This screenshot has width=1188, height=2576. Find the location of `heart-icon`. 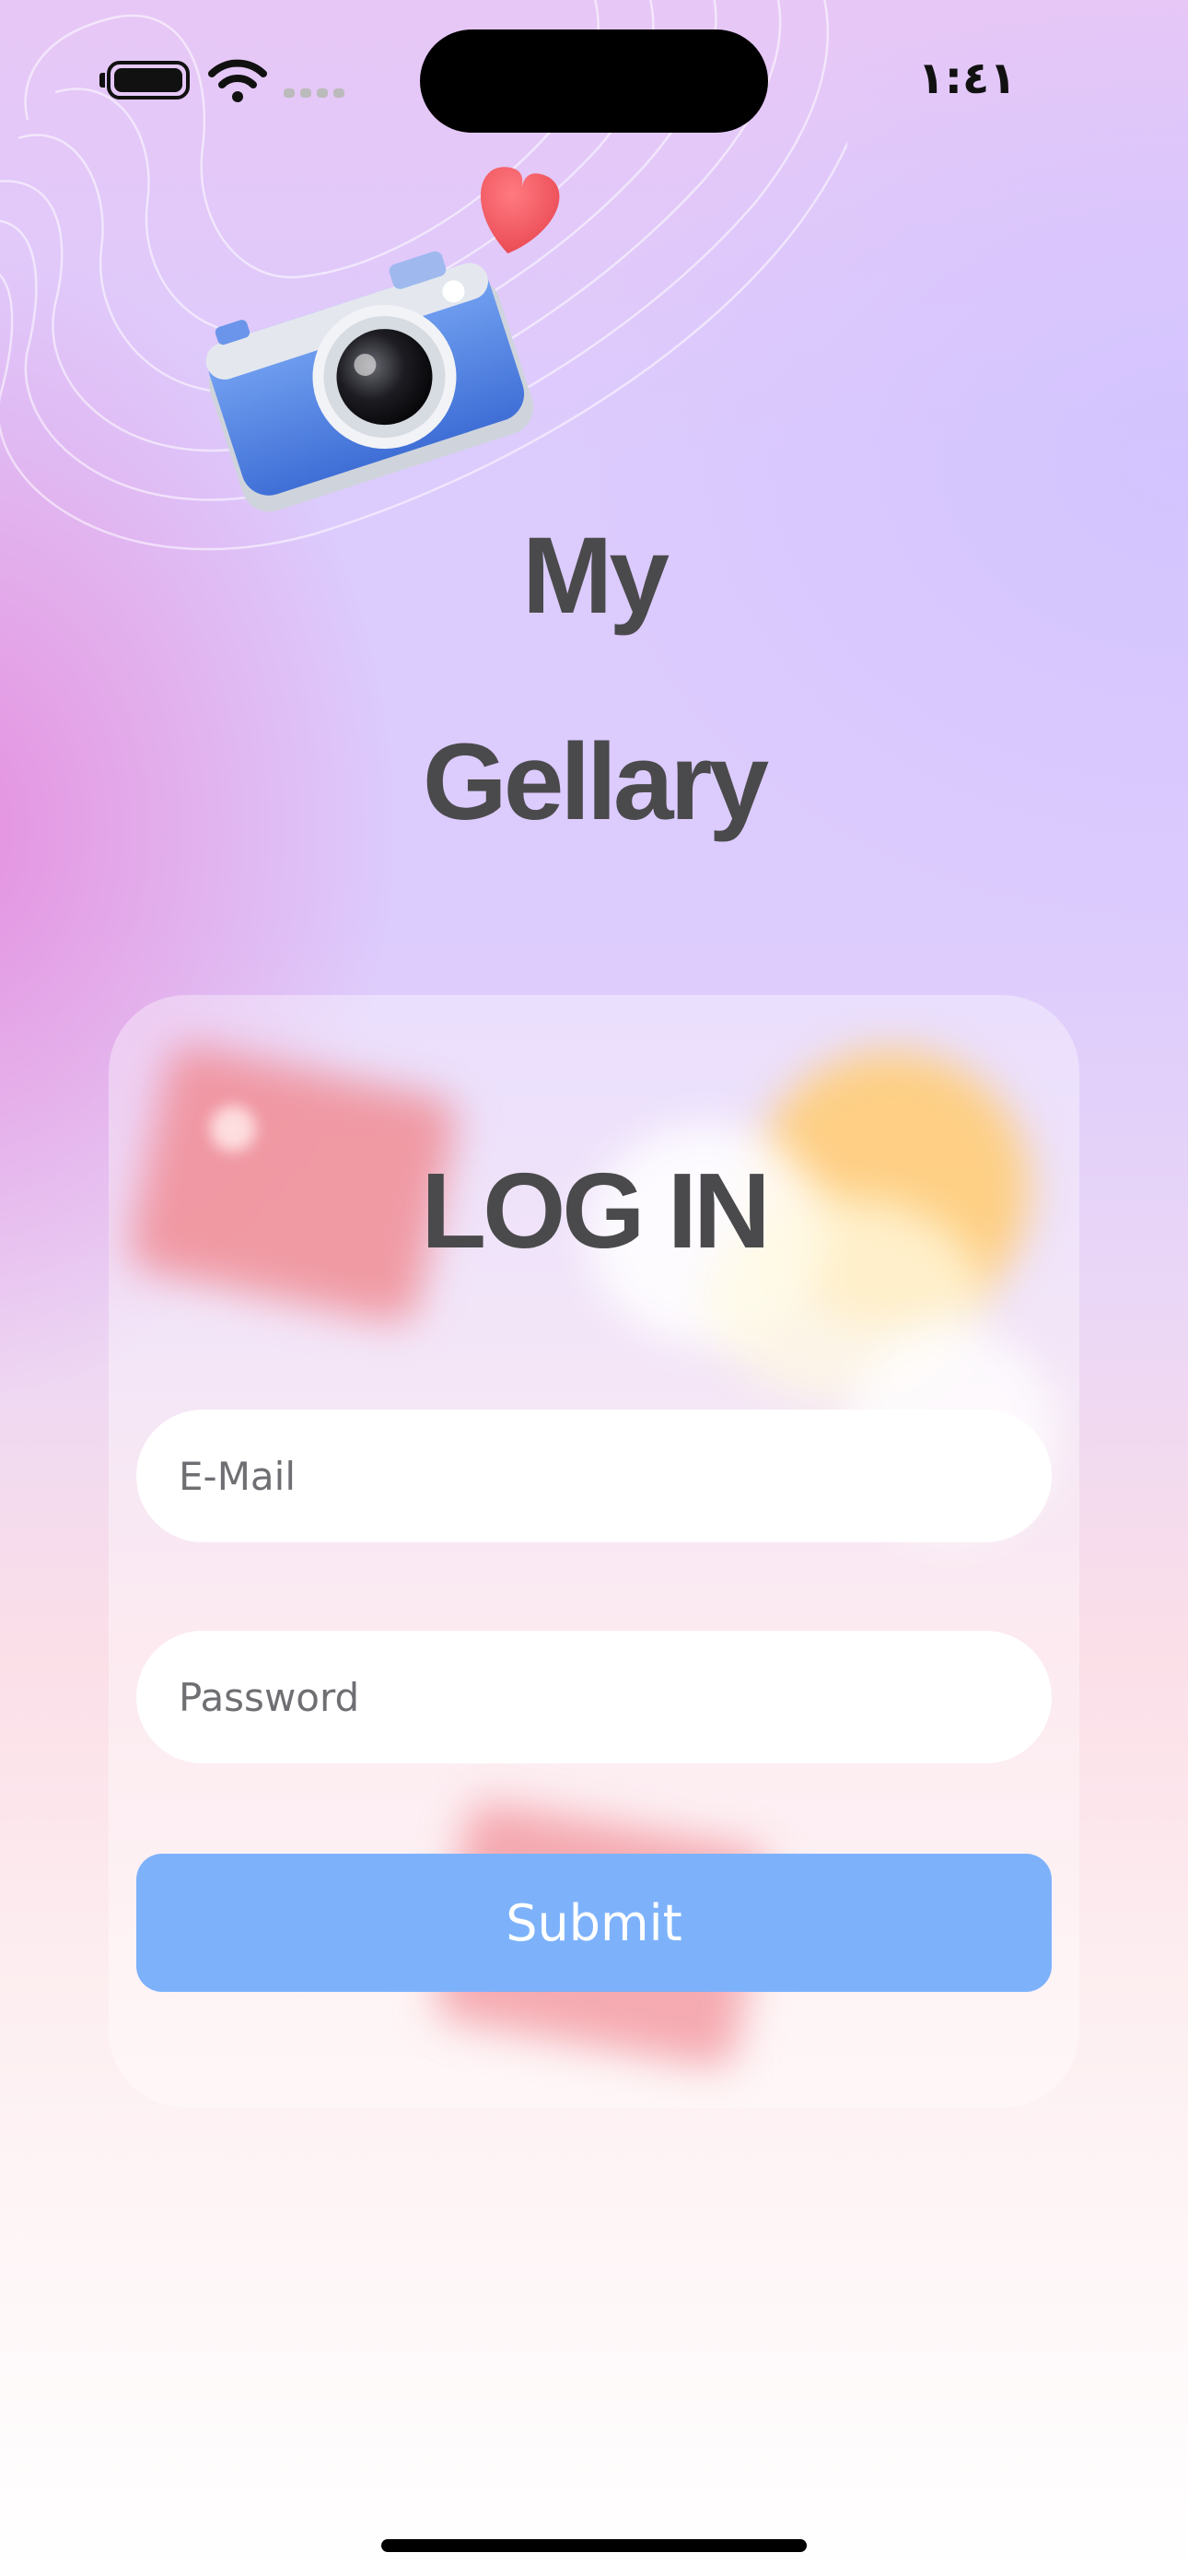

heart-icon is located at coordinates (520, 211).